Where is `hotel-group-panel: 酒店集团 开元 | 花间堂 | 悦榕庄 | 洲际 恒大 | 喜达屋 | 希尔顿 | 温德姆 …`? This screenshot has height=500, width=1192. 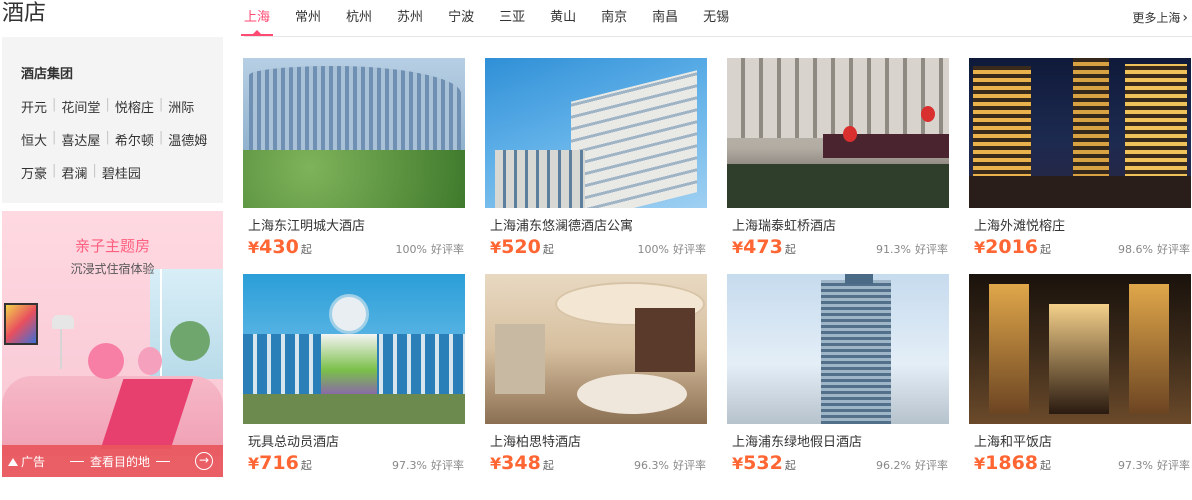
hotel-group-panel: 酒店集团 开元 | 花间堂 | 悦榕庄 | 洲际 恒大 | 喜达屋 | 希尔顿 | 温德姆 … is located at coordinates (112, 120).